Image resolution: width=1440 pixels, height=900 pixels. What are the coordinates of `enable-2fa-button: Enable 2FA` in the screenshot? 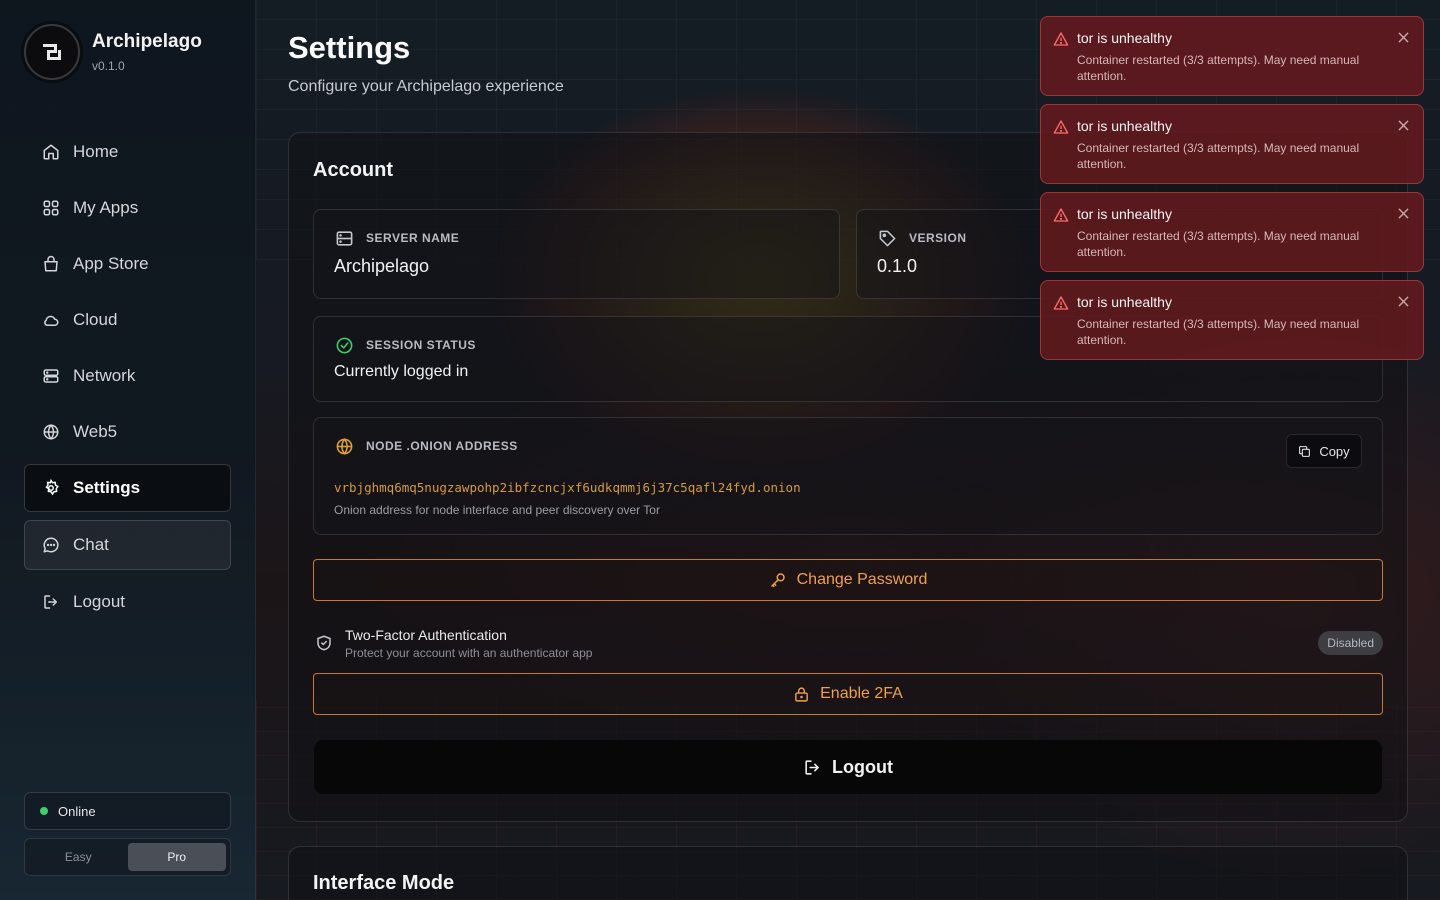 It's located at (848, 694).